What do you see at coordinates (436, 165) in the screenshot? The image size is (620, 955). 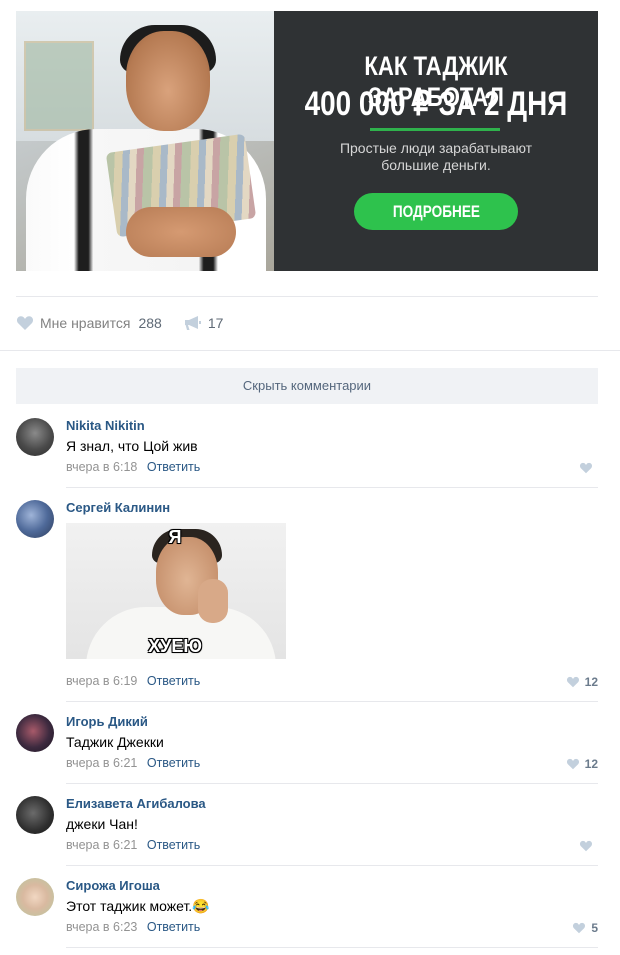 I see `ad-subtitle-line2: большие деньги.` at bounding box center [436, 165].